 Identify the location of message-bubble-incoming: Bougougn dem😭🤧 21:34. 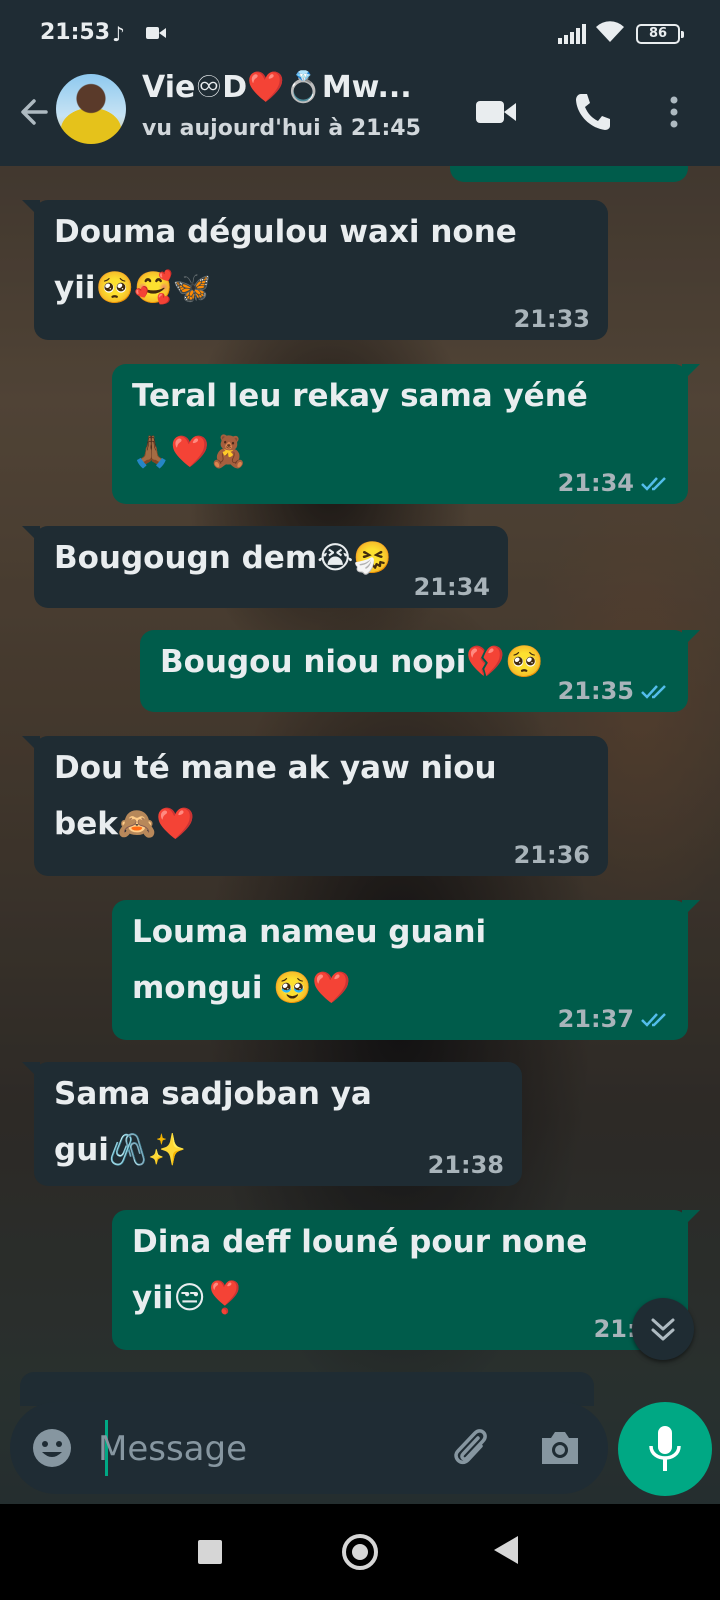
(265, 567).